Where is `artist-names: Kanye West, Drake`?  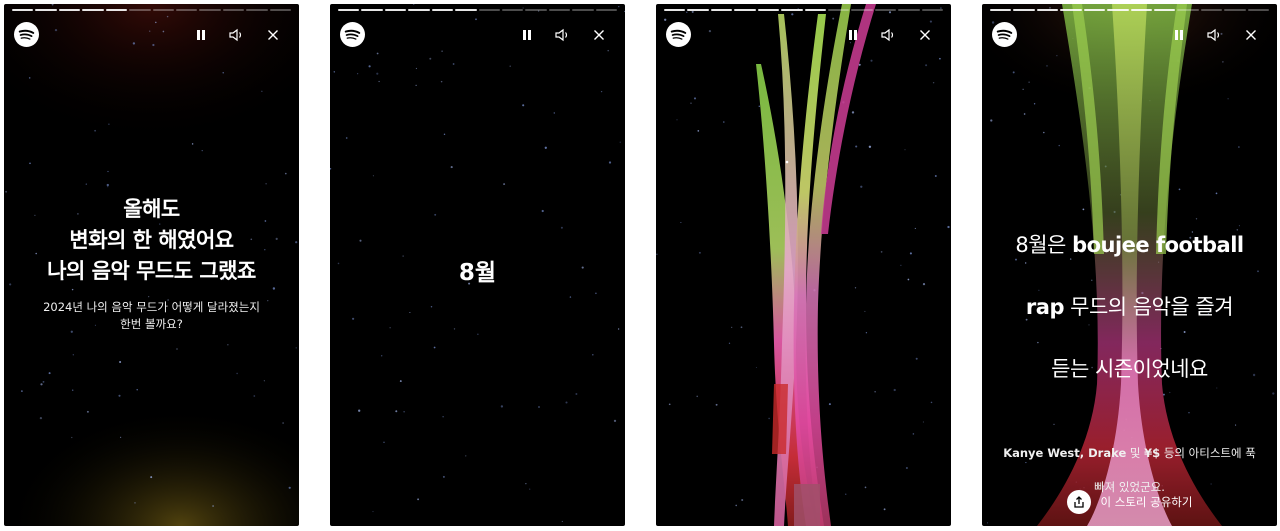
artist-names: Kanye West, Drake is located at coordinates (1065, 453).